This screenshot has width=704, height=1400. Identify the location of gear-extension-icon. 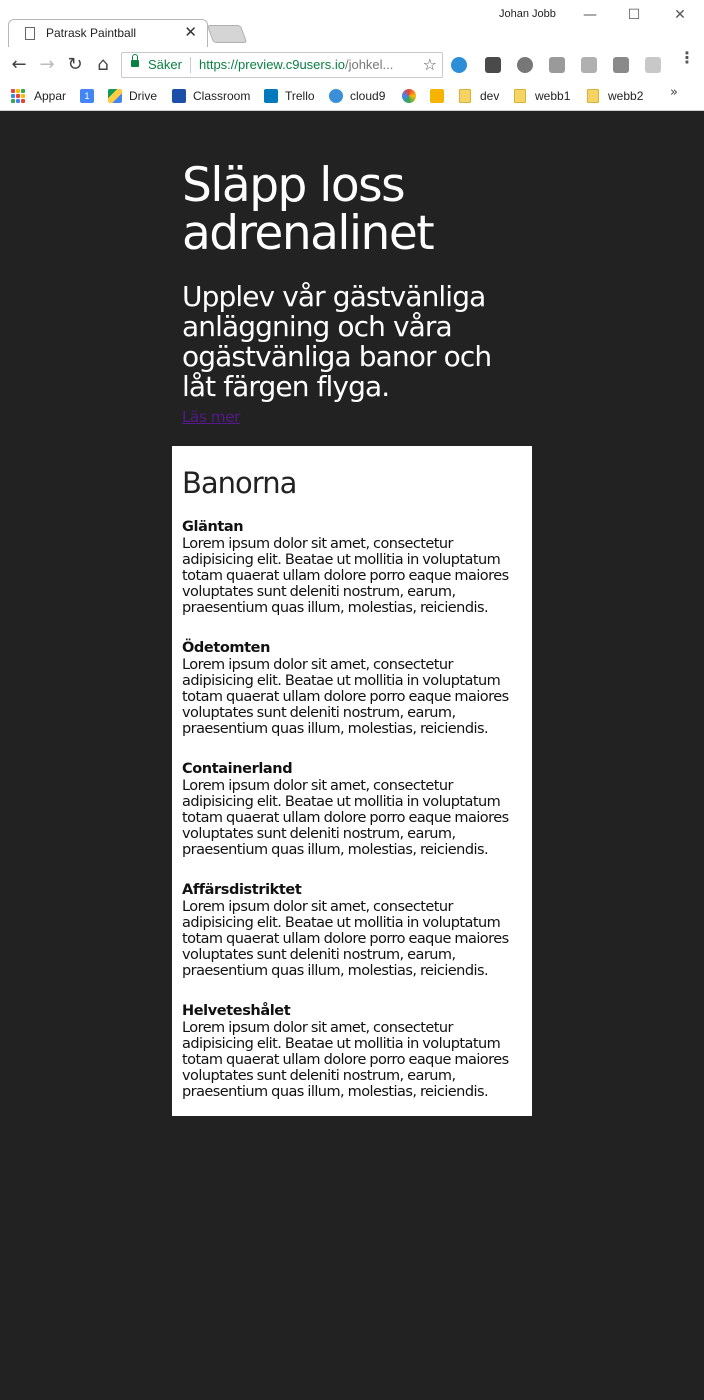
(525, 65).